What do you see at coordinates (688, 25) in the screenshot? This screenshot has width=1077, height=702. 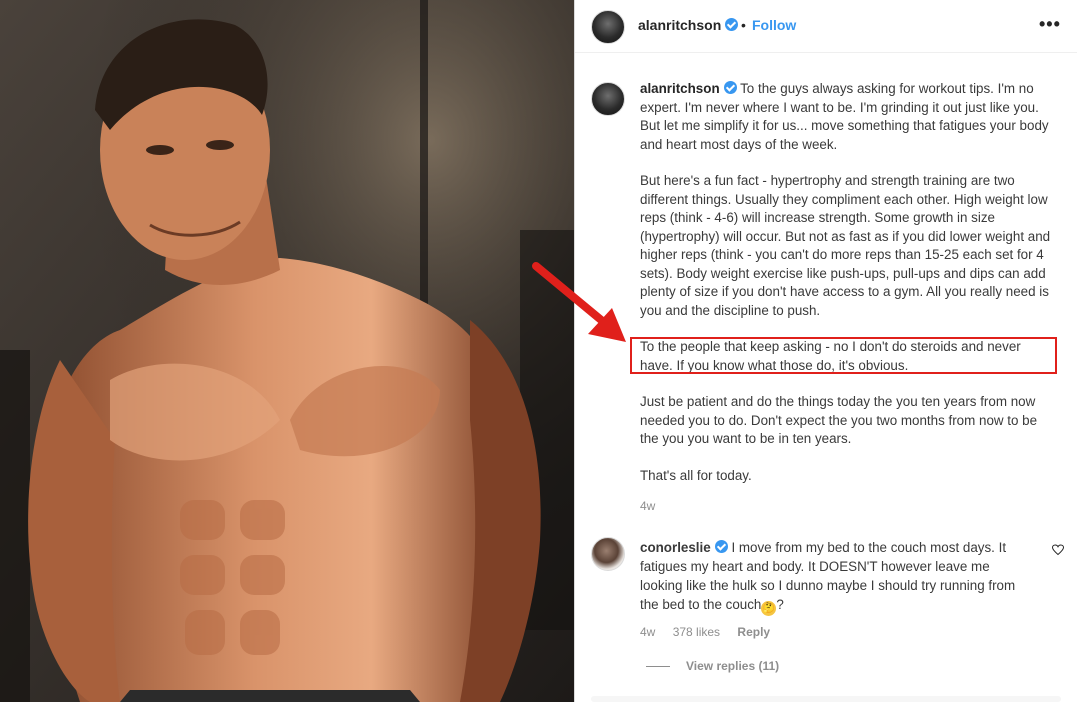 I see `author-username-link: alanritchson` at bounding box center [688, 25].